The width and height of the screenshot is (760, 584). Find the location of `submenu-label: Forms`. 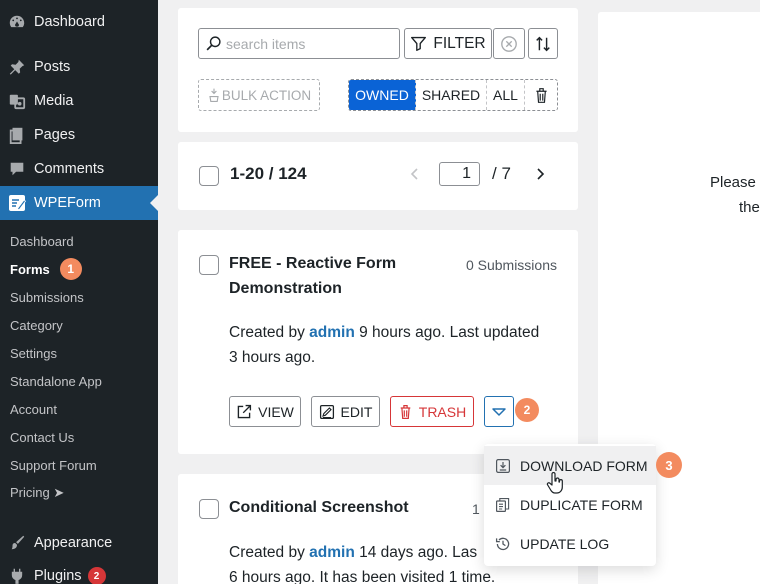

submenu-label: Forms is located at coordinates (30, 269).